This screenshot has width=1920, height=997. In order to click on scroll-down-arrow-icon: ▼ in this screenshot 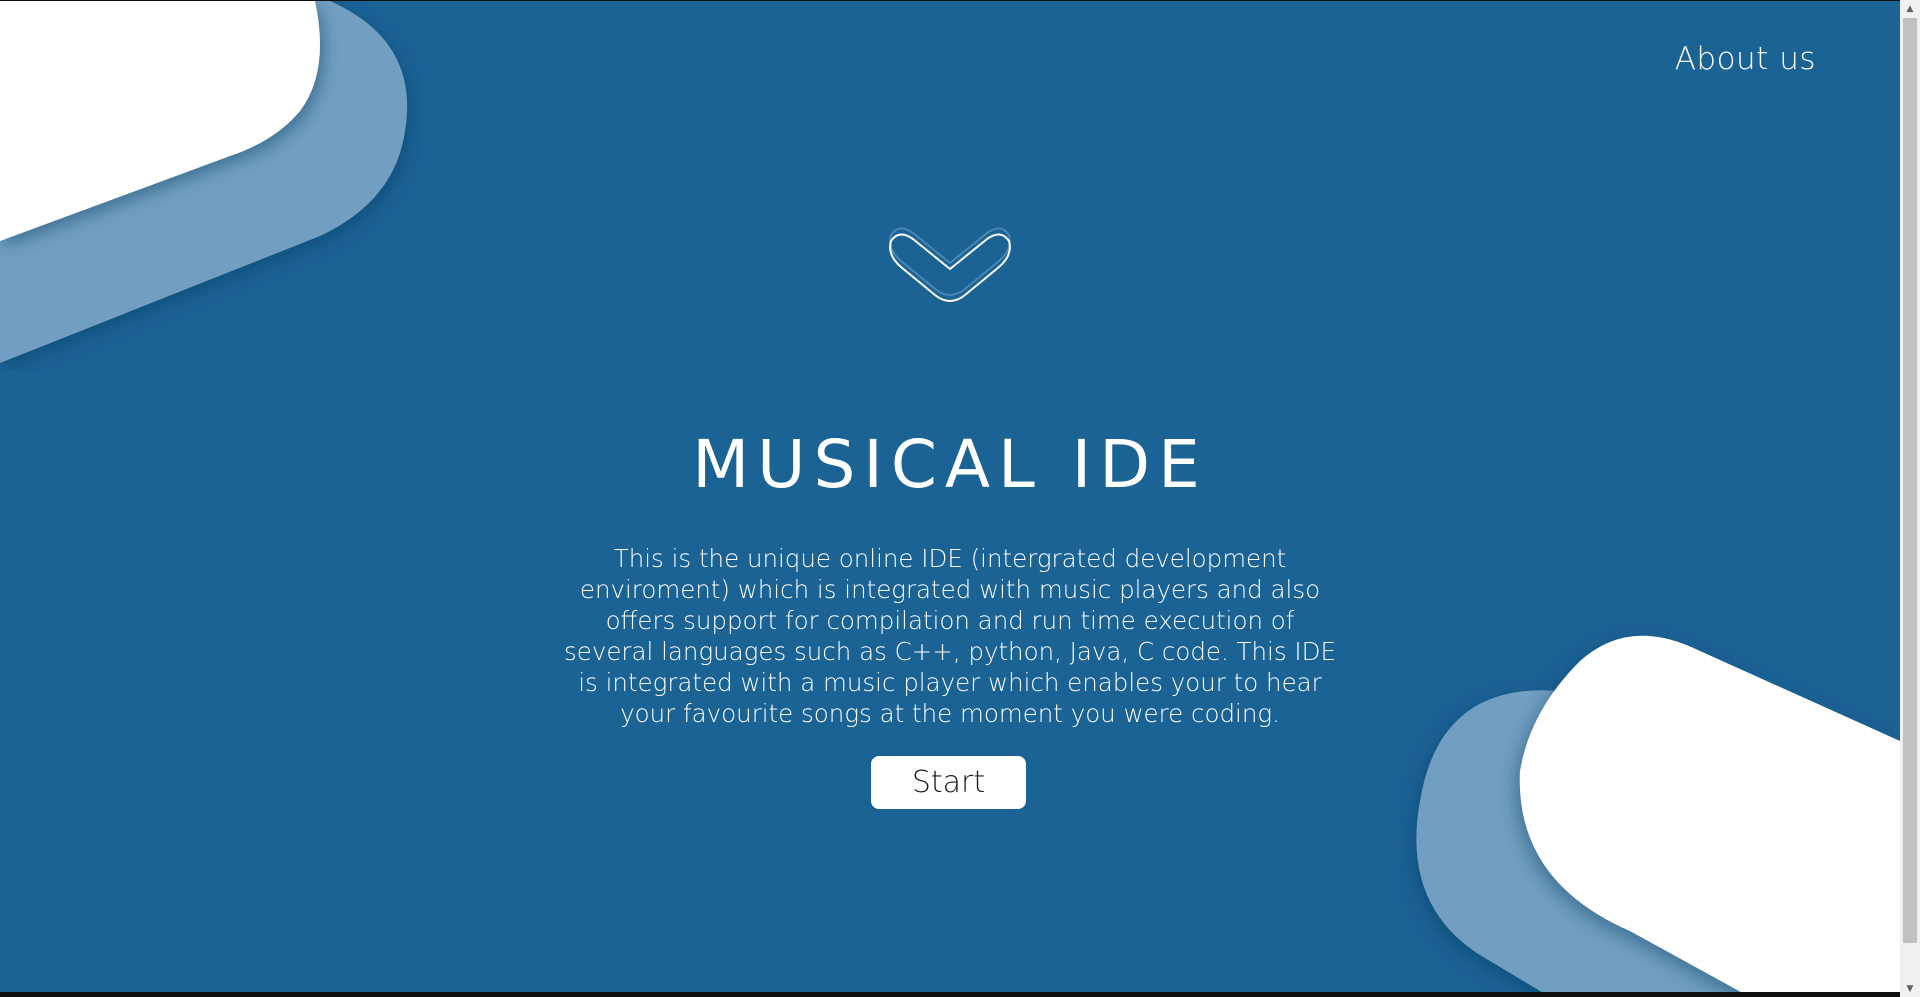, I will do `click(1910, 988)`.